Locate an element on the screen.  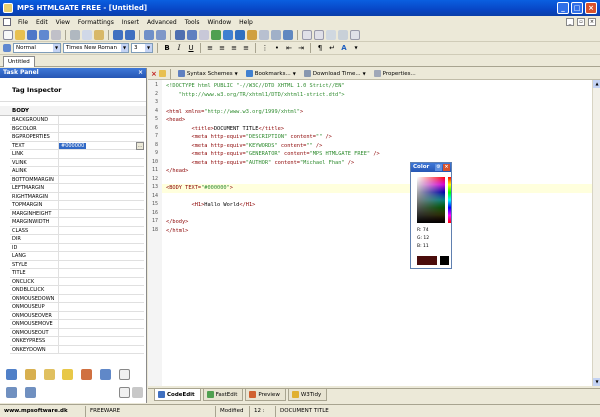
minimize-button: _ is located at coordinates (563, 8).